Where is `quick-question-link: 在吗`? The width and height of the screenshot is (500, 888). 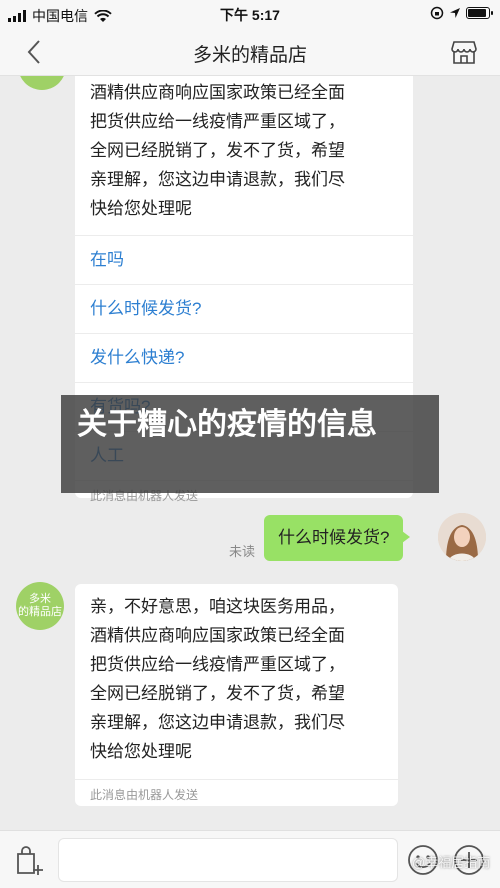 quick-question-link: 在吗 is located at coordinates (244, 260).